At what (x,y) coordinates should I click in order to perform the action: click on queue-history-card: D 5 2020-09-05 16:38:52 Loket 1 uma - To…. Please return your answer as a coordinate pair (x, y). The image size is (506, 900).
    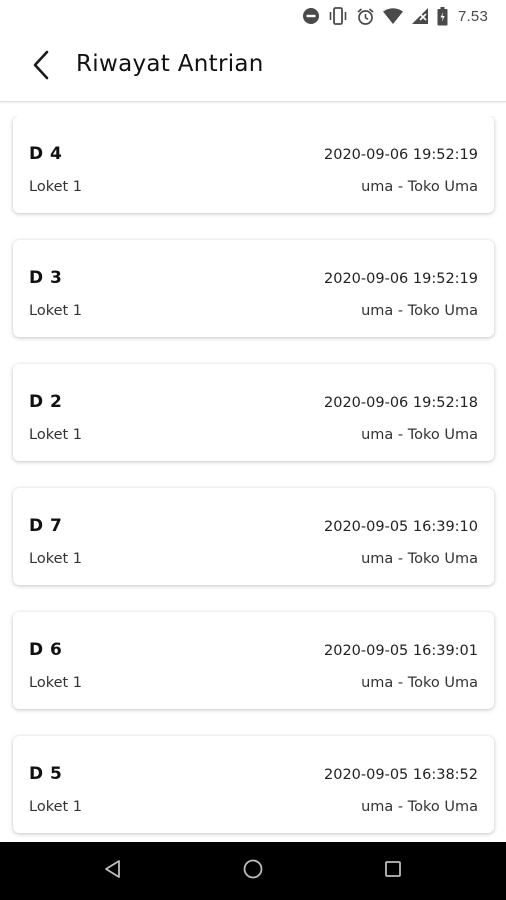
    Looking at the image, I should click on (253, 784).